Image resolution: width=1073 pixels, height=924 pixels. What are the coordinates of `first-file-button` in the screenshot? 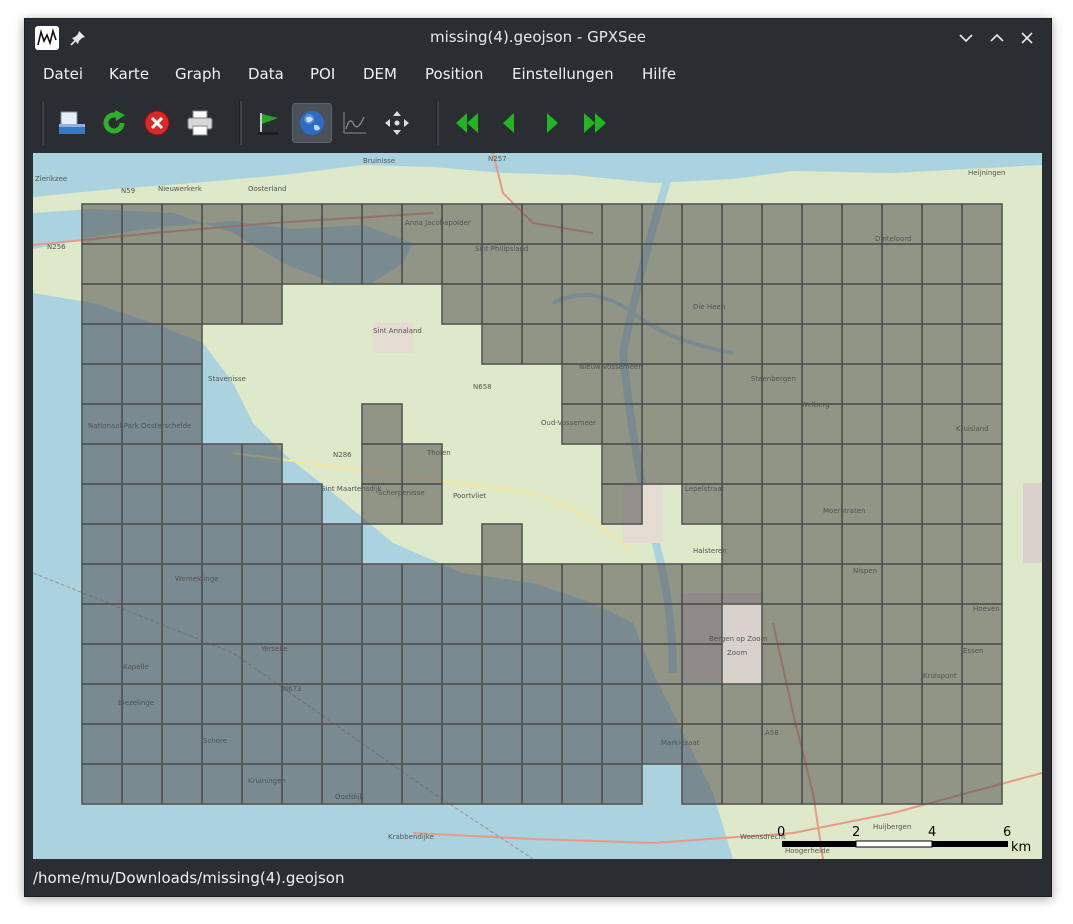 It's located at (467, 123).